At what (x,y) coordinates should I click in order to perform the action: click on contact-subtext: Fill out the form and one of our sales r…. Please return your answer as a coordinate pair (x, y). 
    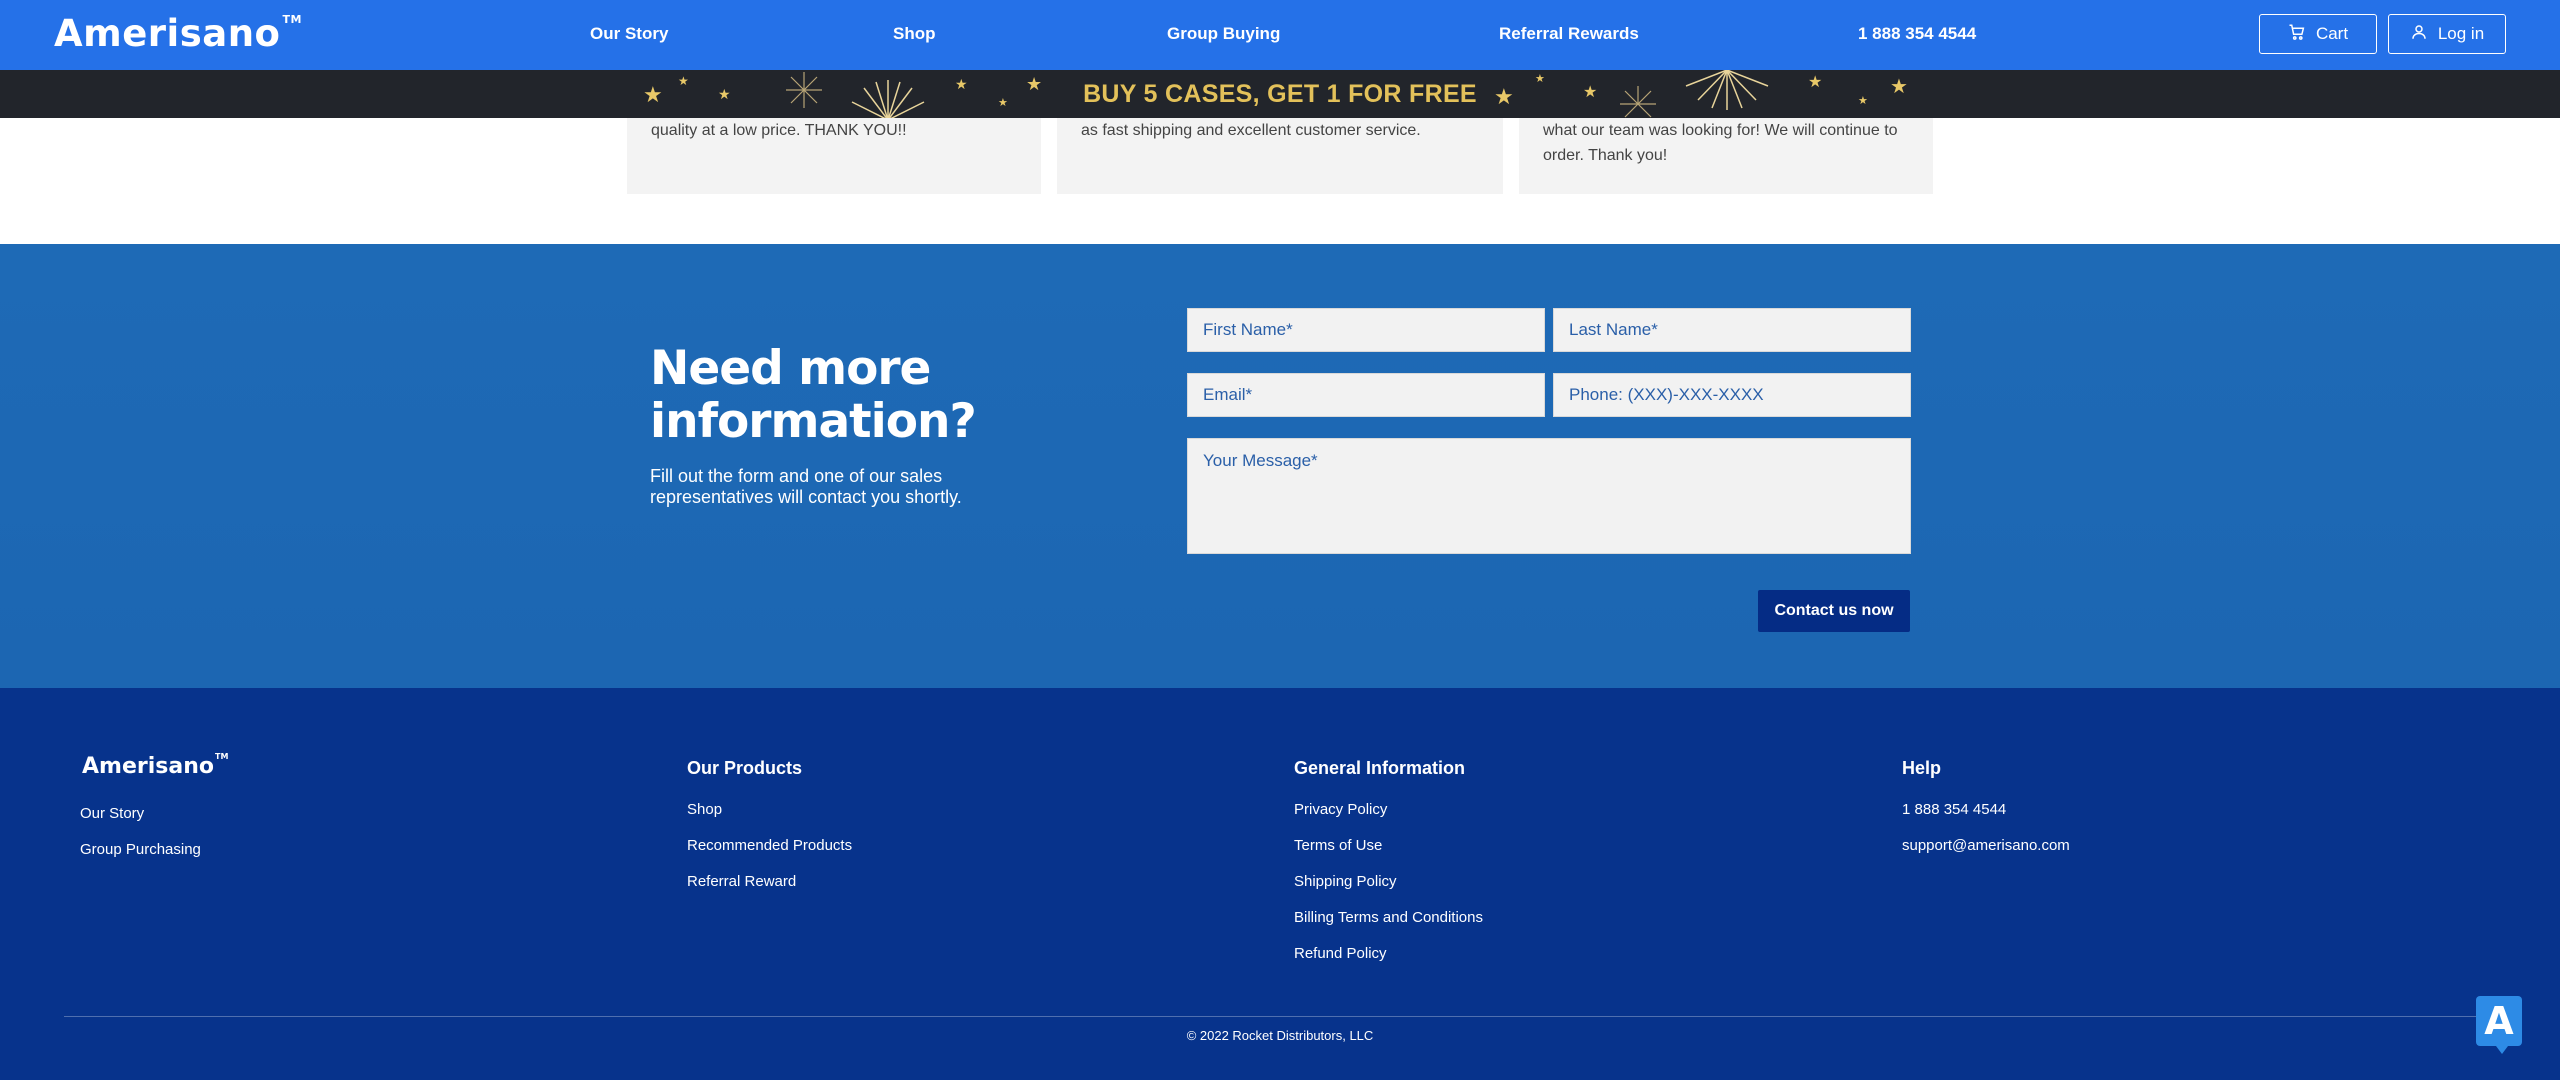
    Looking at the image, I should click on (806, 486).